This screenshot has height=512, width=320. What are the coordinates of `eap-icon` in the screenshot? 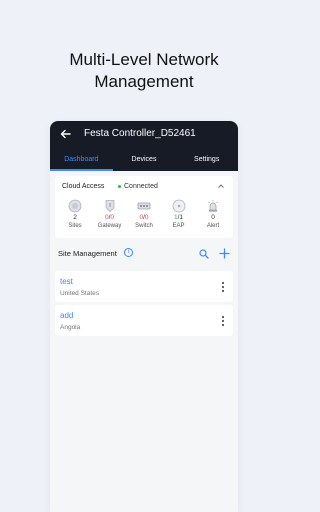 It's located at (178, 206).